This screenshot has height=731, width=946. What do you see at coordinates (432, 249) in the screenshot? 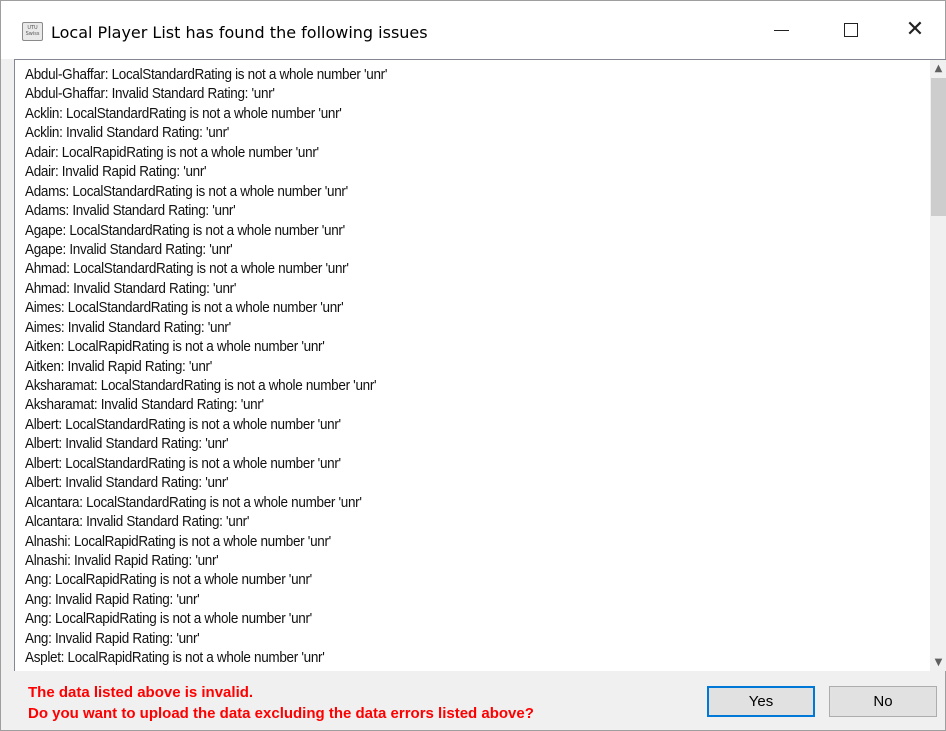
I see `list-item: Agape: Invalid Standard Rating: 'unr'` at bounding box center [432, 249].